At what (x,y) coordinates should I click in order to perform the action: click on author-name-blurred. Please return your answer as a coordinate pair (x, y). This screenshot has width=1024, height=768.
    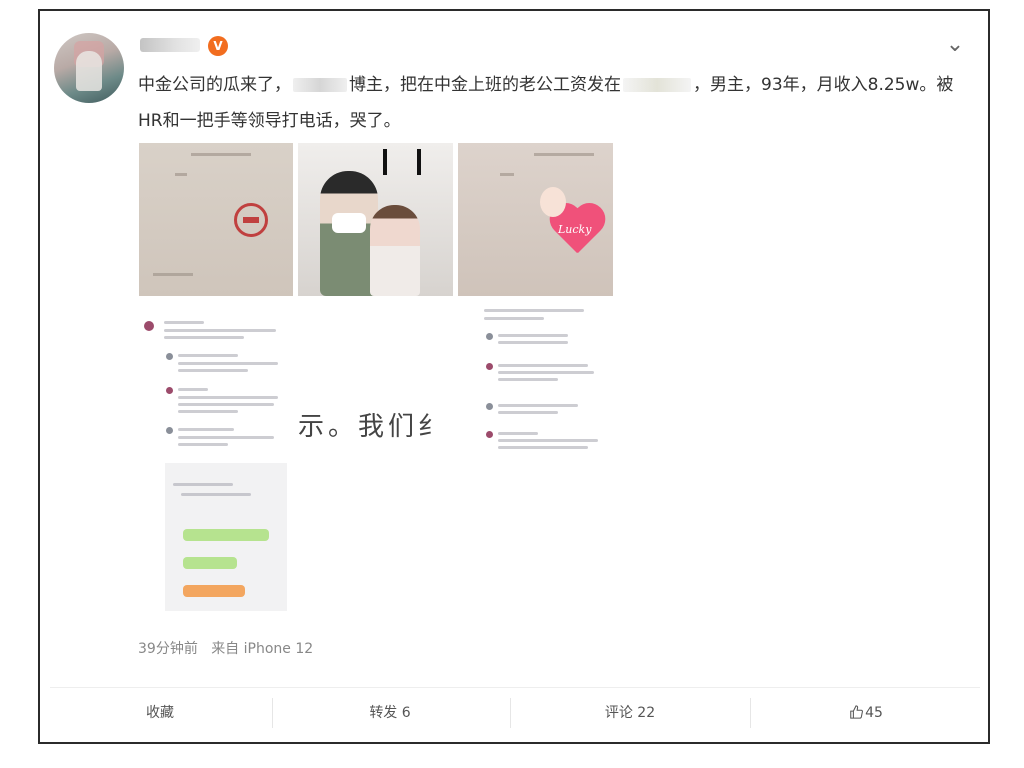
    Looking at the image, I should click on (170, 45).